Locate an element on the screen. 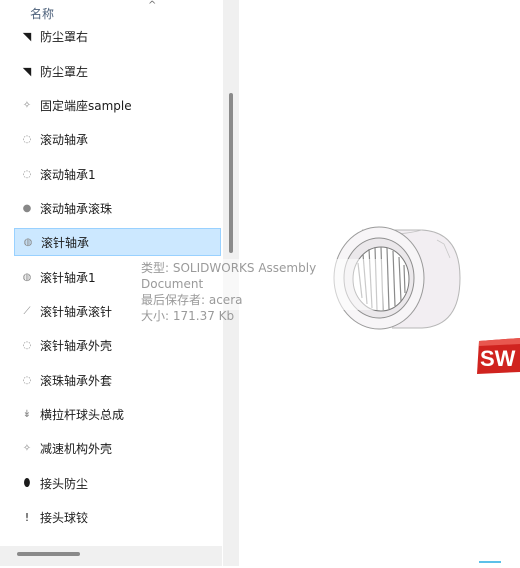  logo-letters: SW is located at coordinates (498, 358).